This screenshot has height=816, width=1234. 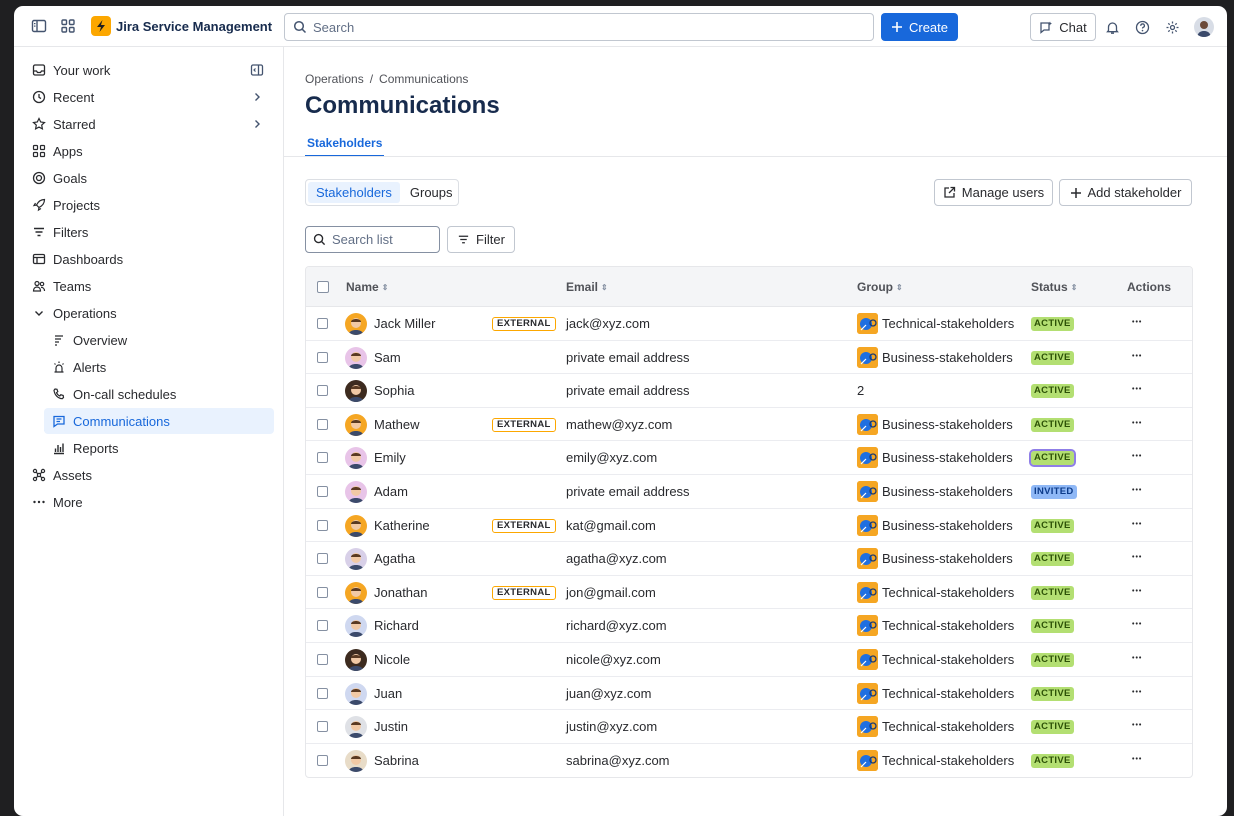 What do you see at coordinates (159, 448) in the screenshot?
I see `sidebar-item-reports: Reports` at bounding box center [159, 448].